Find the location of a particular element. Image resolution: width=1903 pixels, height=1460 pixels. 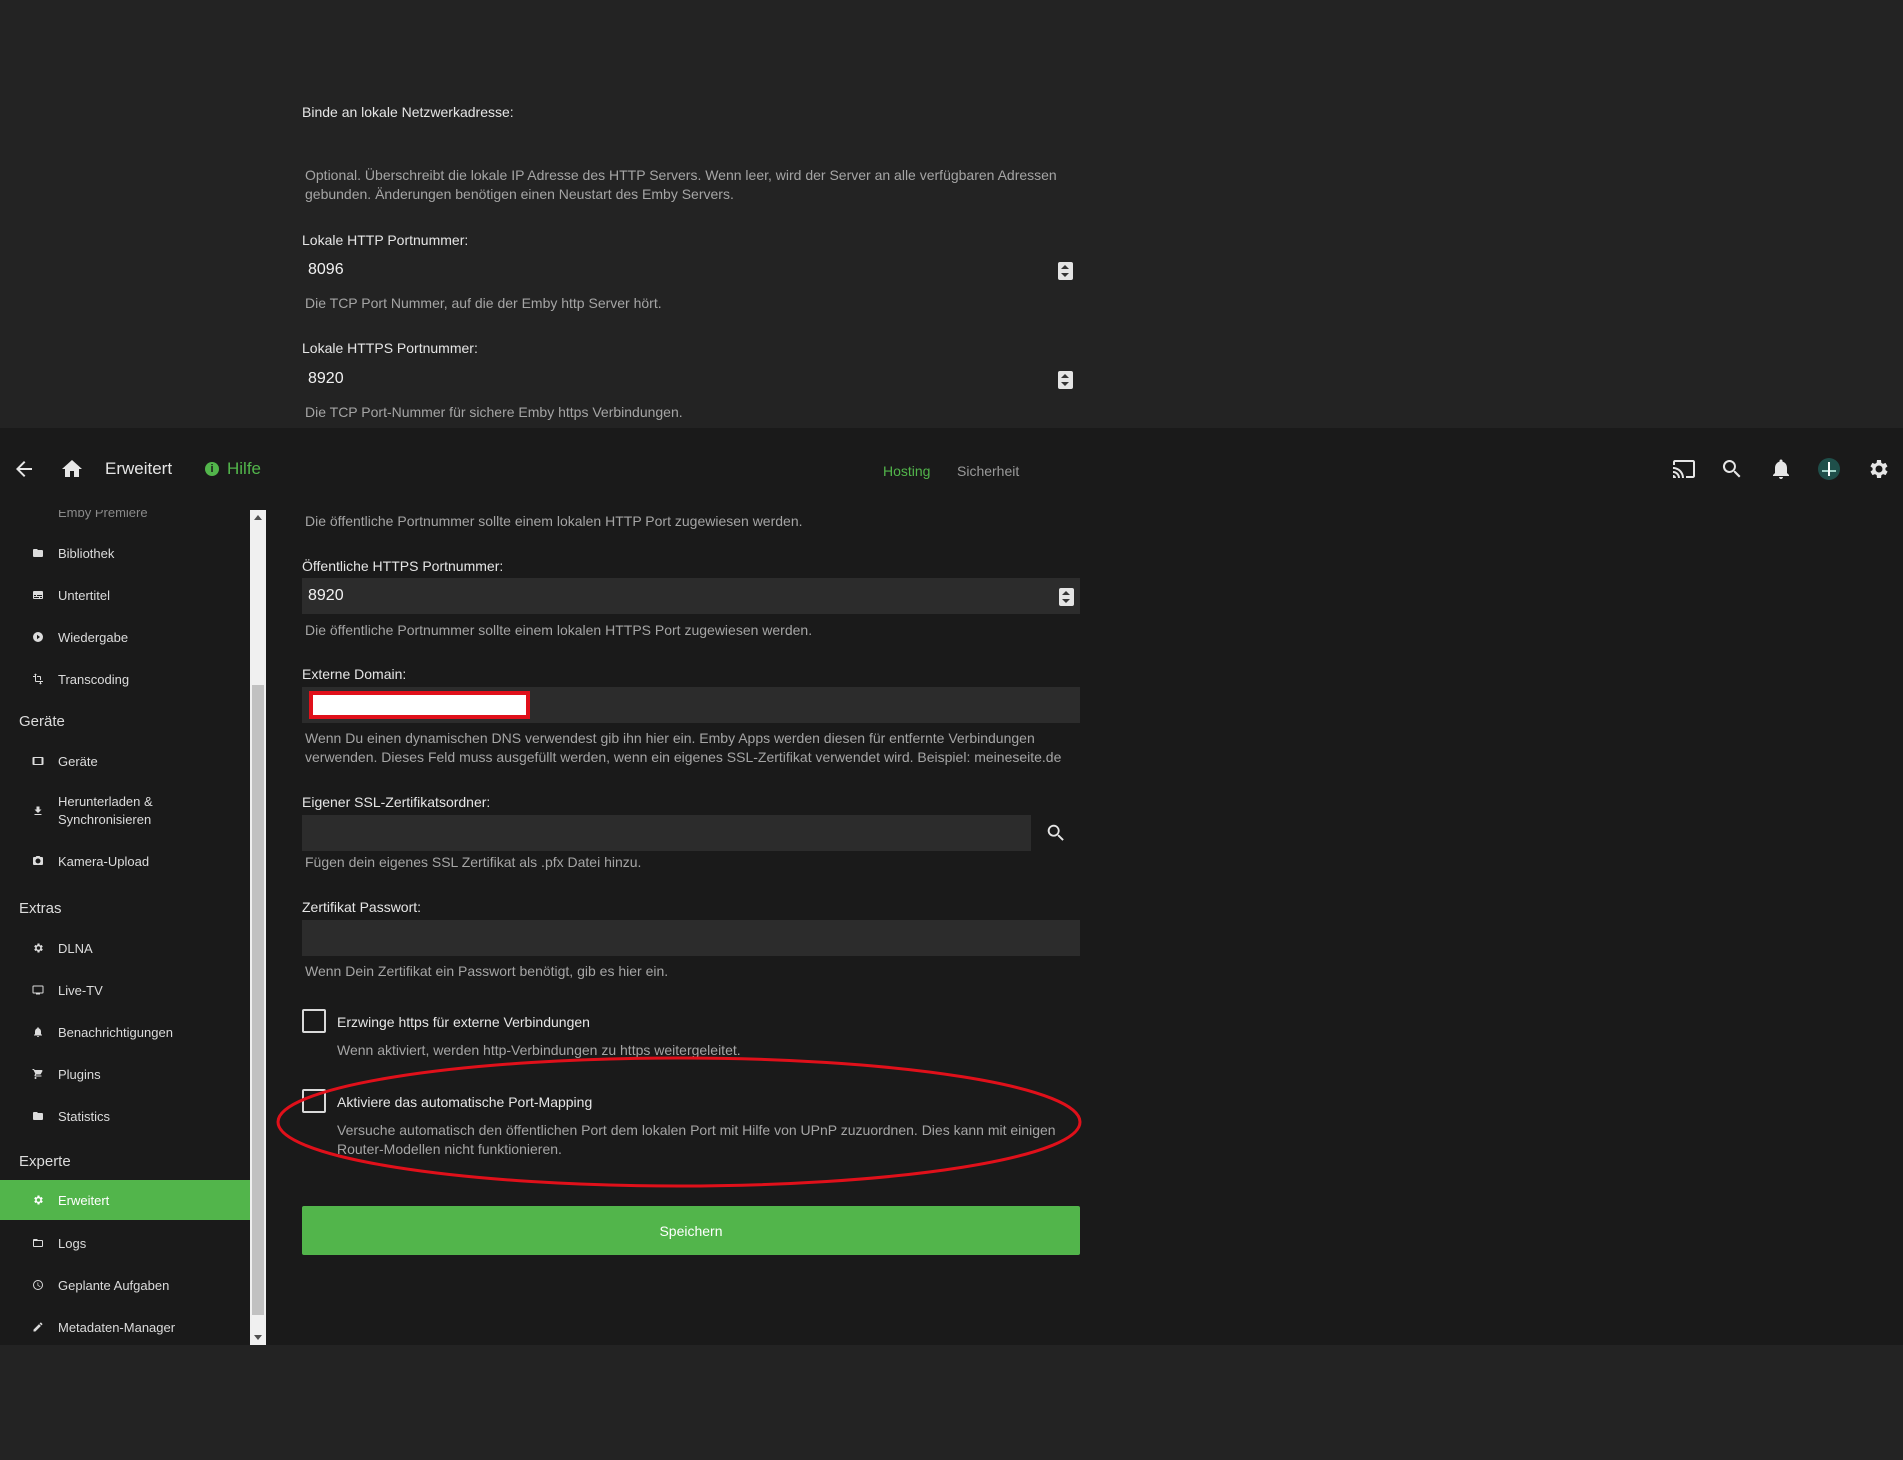

sidebar-item-scheduled-tasks: Geplante Aufgaben is located at coordinates (125, 1285).